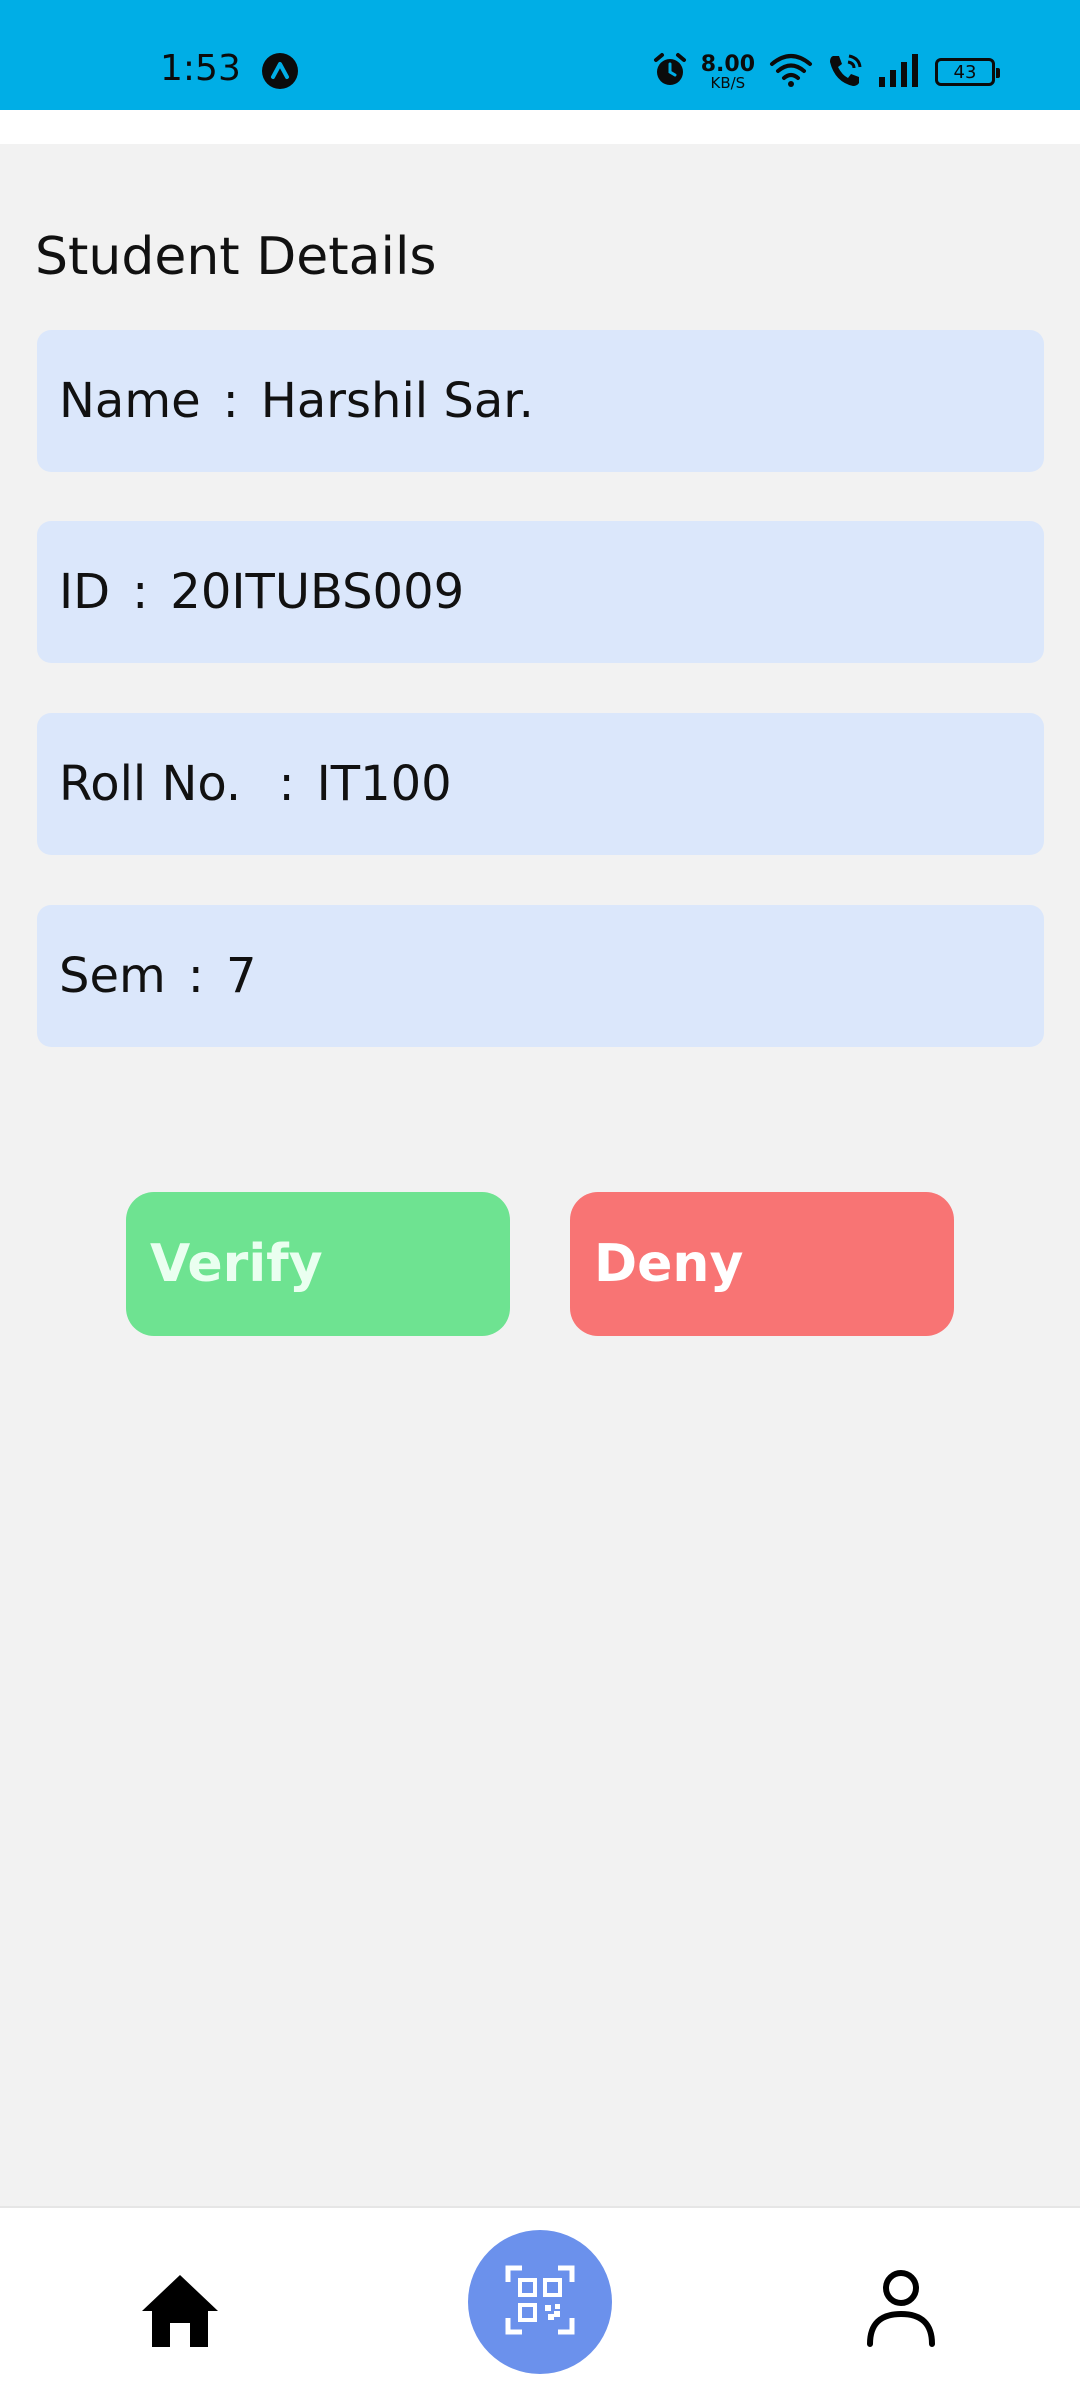  Describe the element at coordinates (158, 784) in the screenshot. I see `roll-no-label: Roll No.` at that location.